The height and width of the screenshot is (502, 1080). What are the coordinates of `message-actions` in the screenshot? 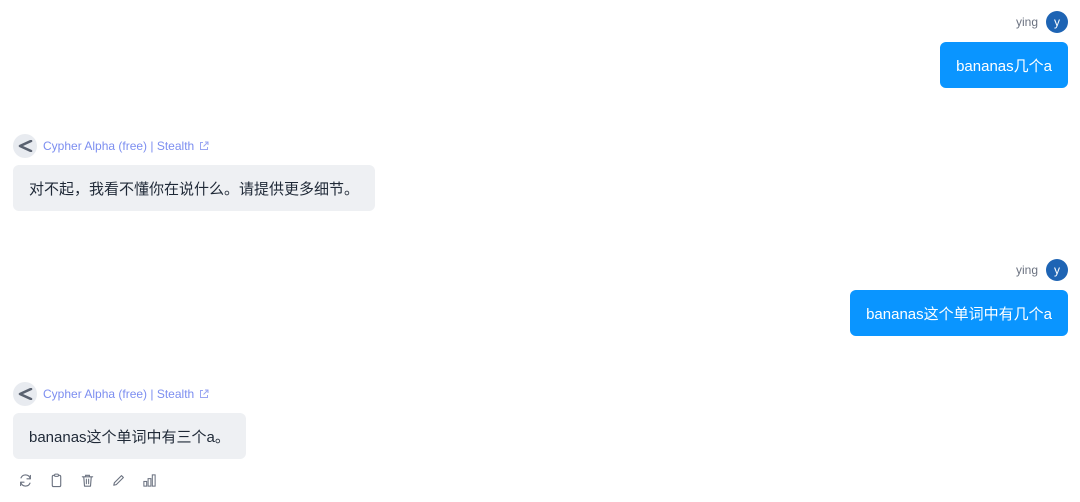 It's located at (87, 480).